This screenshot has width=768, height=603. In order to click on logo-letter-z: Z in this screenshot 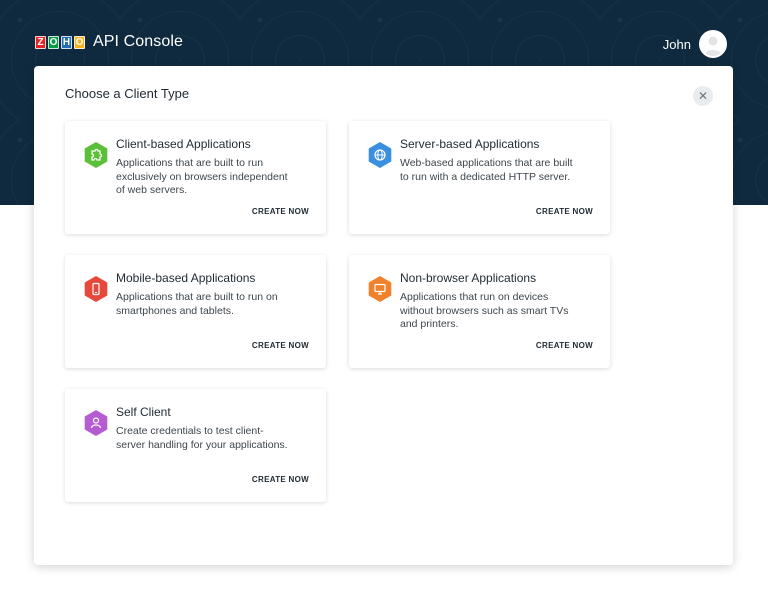, I will do `click(40, 42)`.